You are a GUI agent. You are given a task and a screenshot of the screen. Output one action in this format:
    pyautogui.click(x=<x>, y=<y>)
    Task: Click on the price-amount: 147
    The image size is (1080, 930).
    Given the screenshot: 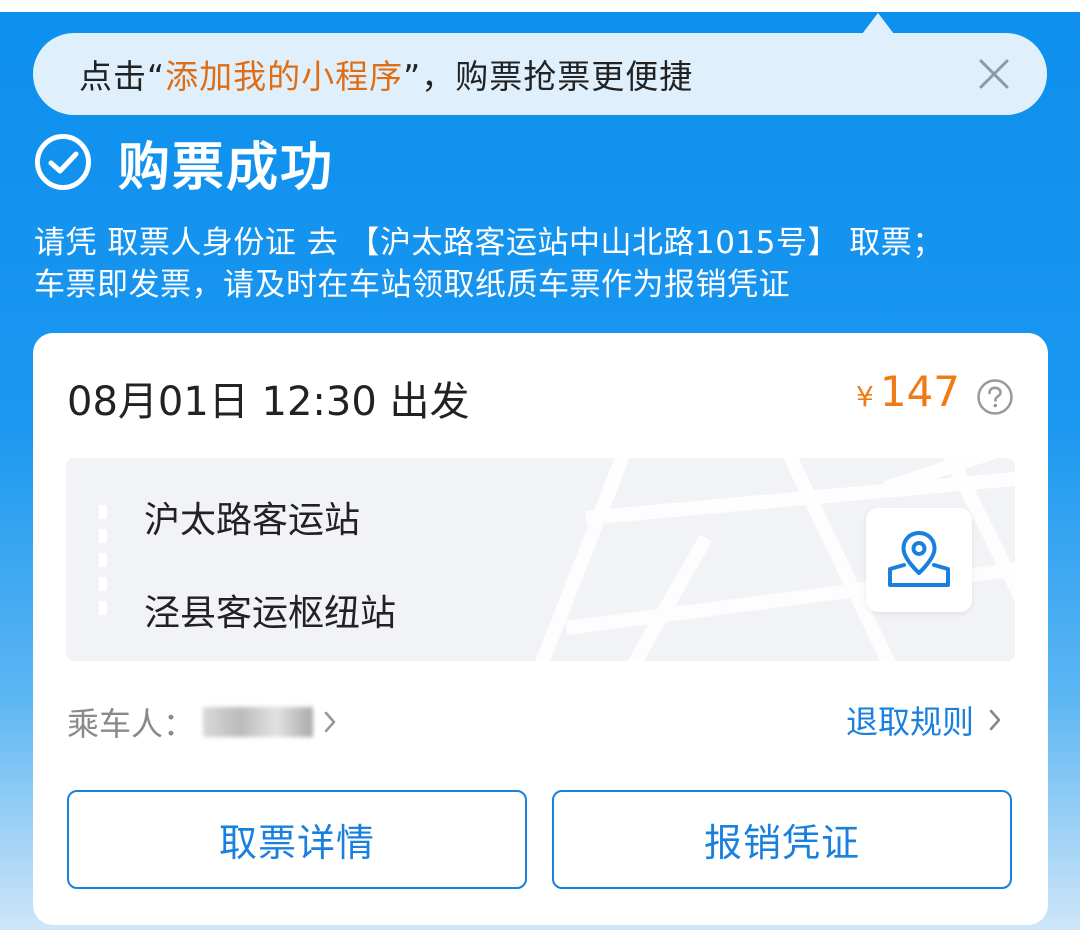 What is the action you would take?
    pyautogui.click(x=919, y=391)
    